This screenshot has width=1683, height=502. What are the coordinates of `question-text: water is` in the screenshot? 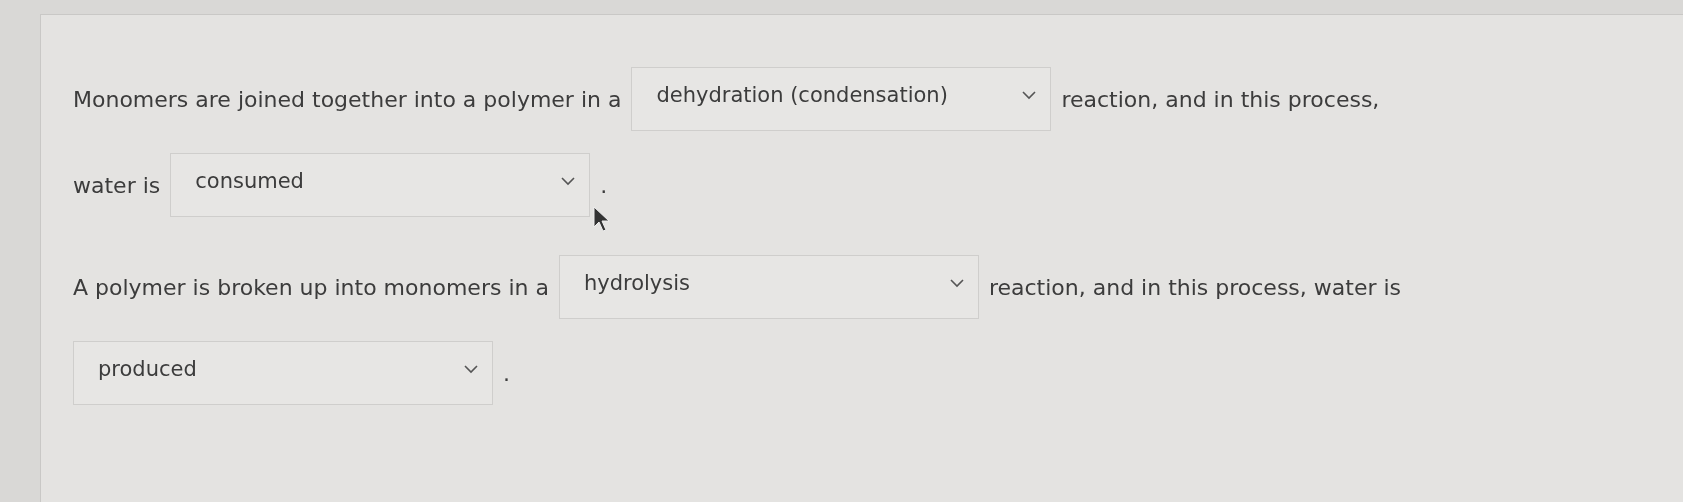 It's located at (117, 185).